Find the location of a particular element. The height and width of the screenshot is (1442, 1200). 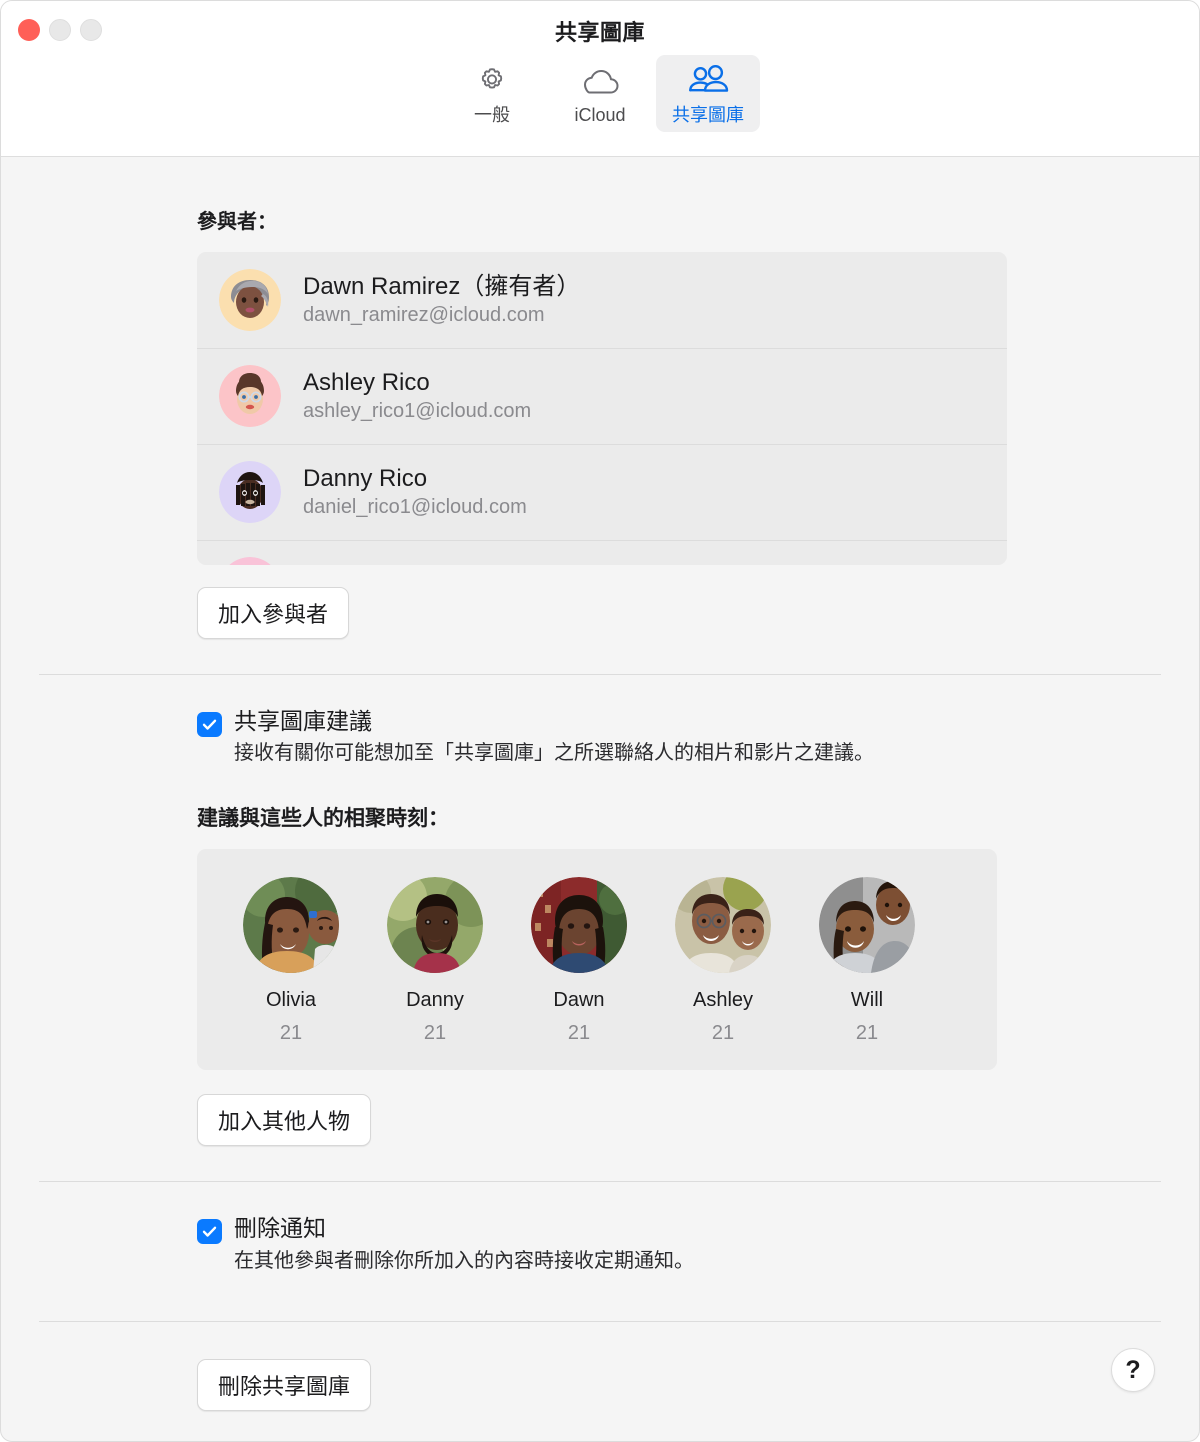

person-item: Ashley 21 is located at coordinates (723, 960).